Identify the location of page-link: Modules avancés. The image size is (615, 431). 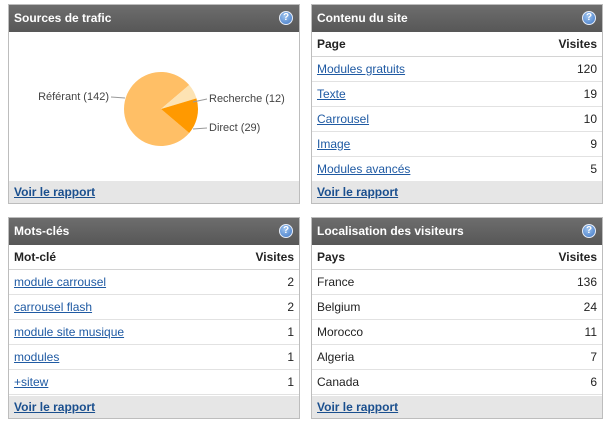
(363, 169).